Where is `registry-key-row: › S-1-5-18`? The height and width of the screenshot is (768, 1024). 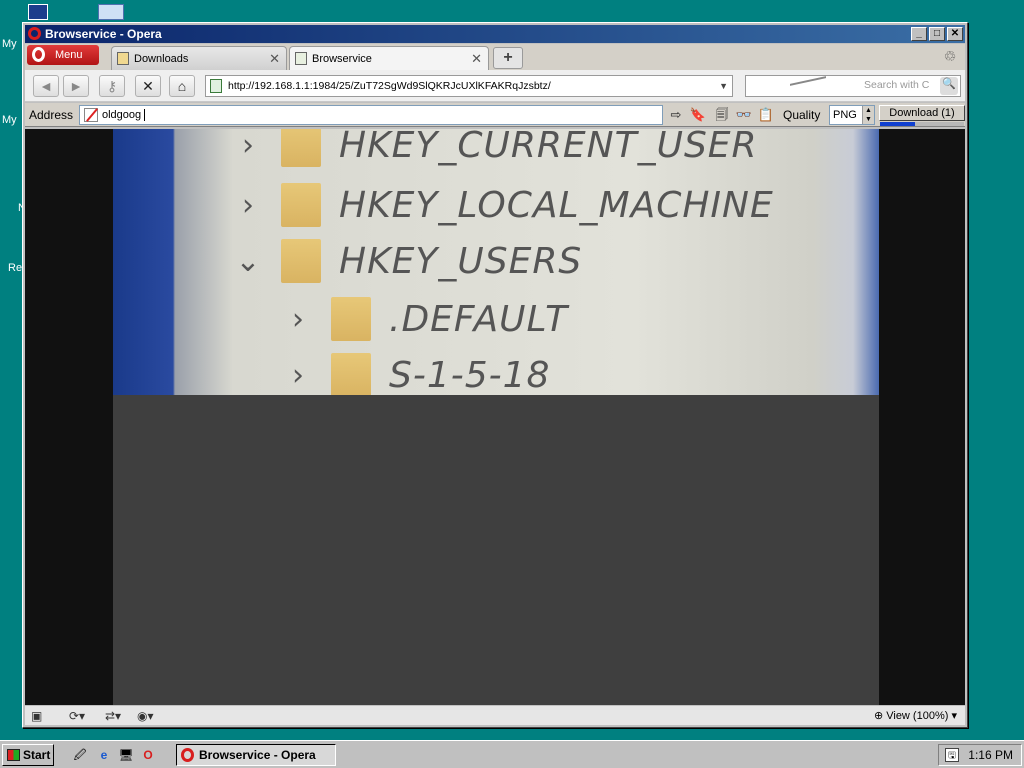 registry-key-row: › S-1-5-18 is located at coordinates (416, 374).